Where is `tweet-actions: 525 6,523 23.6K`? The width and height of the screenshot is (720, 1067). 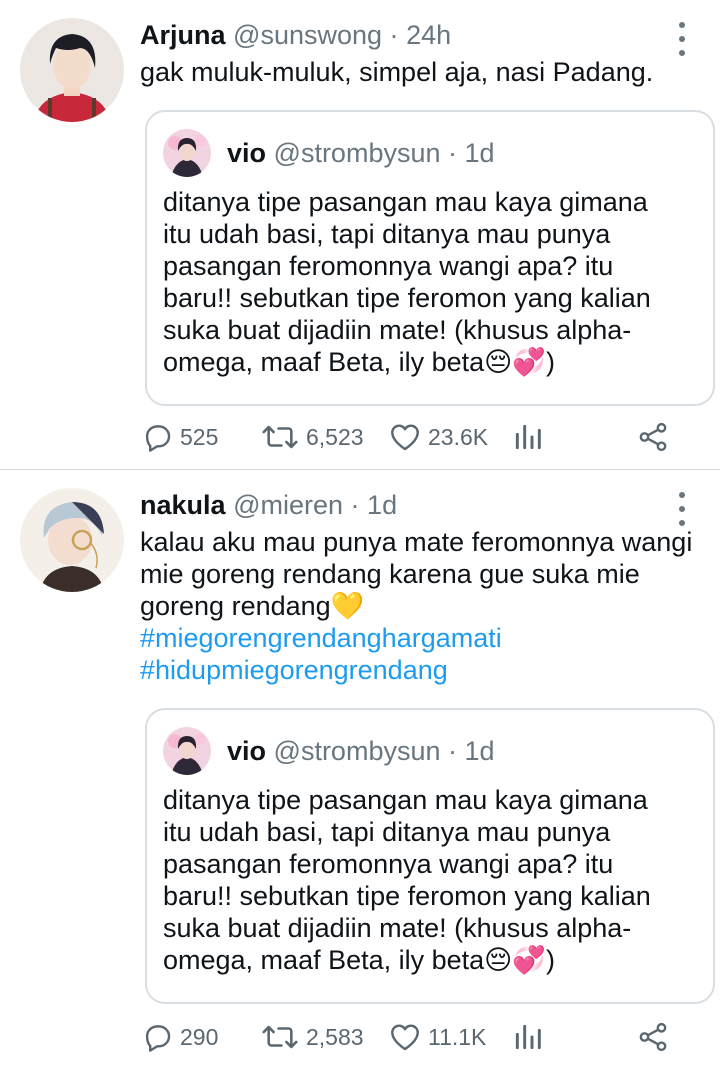
tweet-actions: 525 6,523 23.6K is located at coordinates (420, 440).